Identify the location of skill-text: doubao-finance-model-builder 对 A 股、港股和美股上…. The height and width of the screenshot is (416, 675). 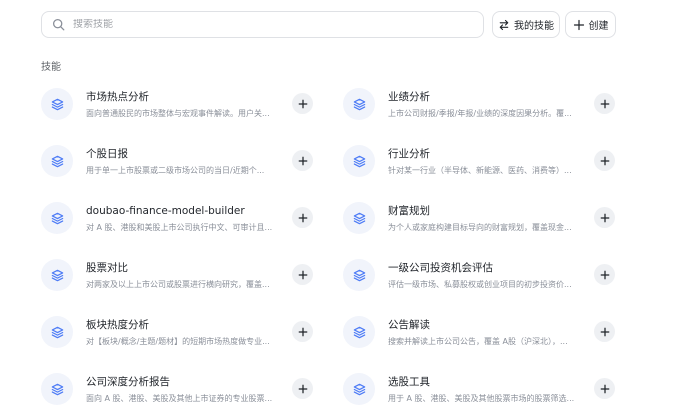
(182, 218).